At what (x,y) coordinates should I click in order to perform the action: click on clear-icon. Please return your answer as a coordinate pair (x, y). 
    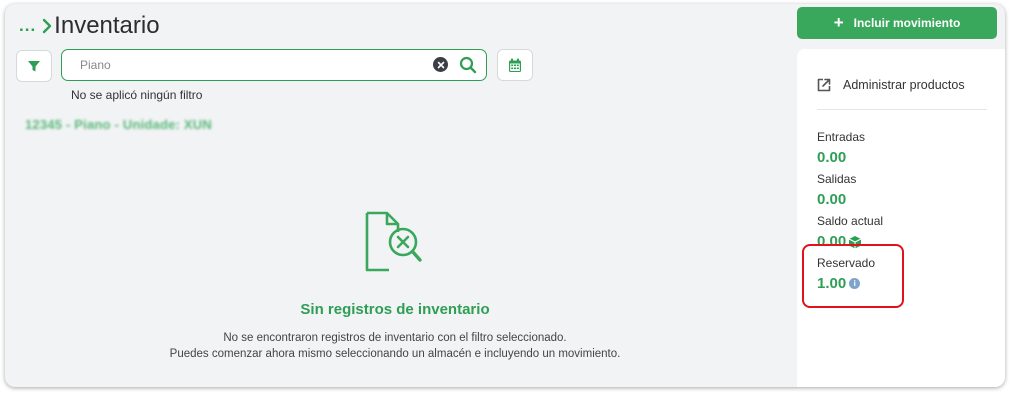
    Looking at the image, I should click on (440, 64).